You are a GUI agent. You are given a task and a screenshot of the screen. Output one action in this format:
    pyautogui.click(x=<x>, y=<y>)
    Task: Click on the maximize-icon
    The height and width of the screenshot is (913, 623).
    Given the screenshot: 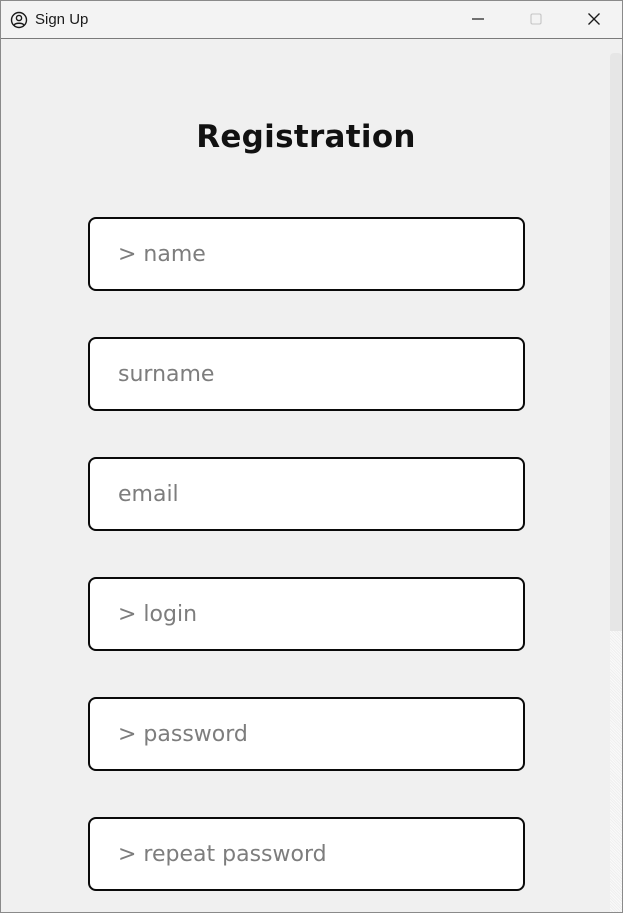 What is the action you would take?
    pyautogui.click(x=536, y=20)
    